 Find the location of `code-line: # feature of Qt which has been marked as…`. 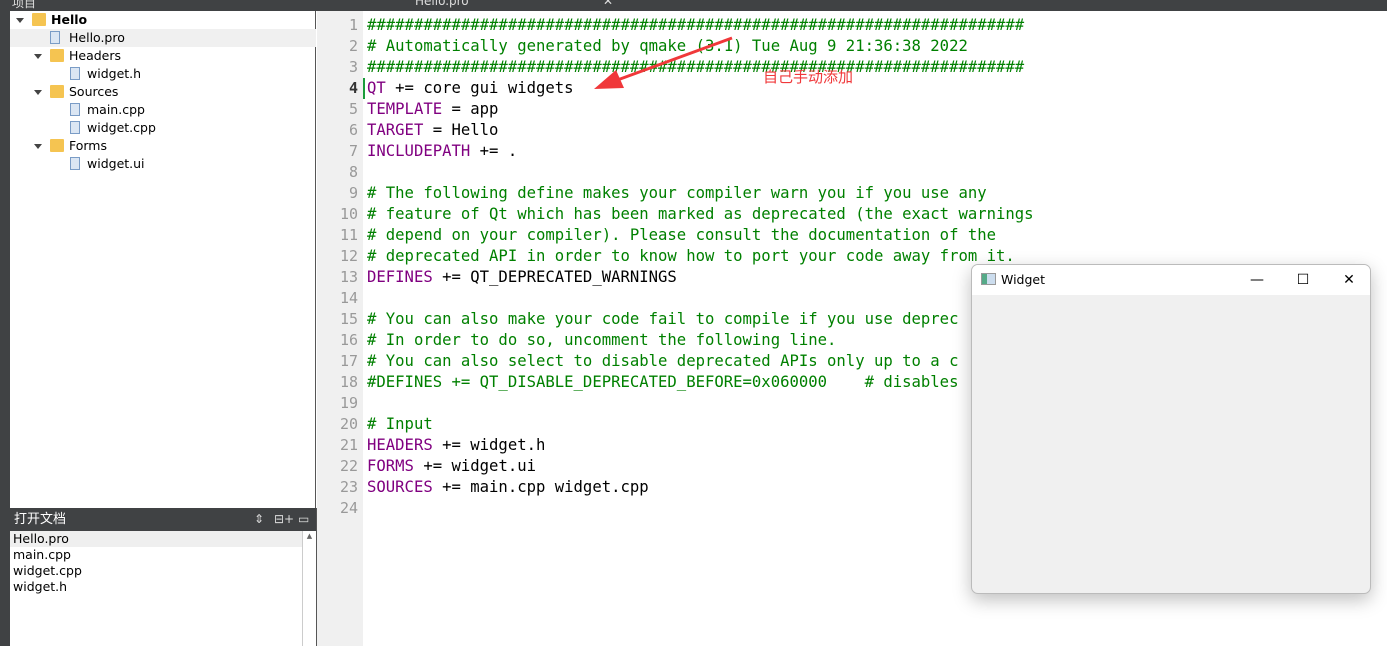

code-line: # feature of Qt which has been marked as… is located at coordinates (700, 214).